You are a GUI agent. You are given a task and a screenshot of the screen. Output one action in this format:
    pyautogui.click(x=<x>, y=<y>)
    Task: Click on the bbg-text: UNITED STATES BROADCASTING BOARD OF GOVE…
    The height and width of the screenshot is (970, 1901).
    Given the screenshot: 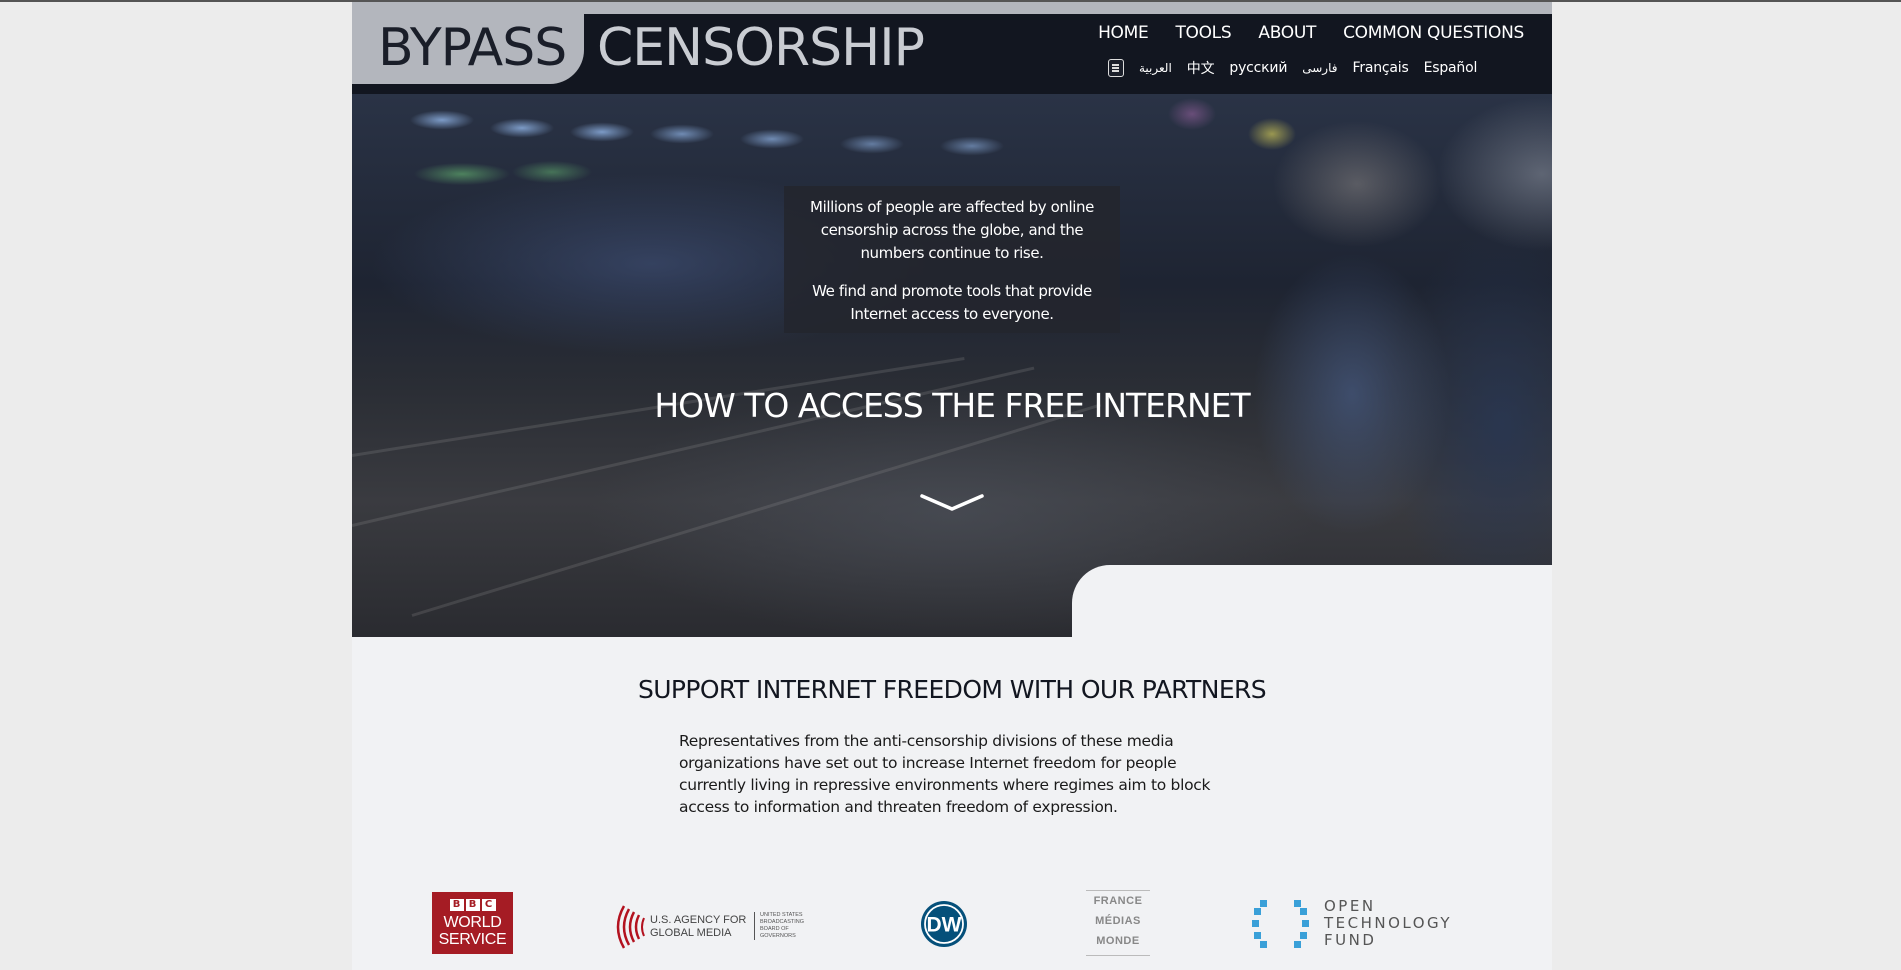 What is the action you would take?
    pyautogui.click(x=779, y=926)
    